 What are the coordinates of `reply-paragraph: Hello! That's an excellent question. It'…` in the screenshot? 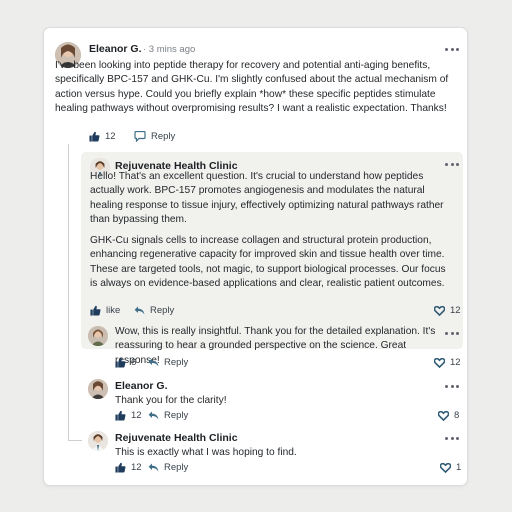 It's located at (267, 198).